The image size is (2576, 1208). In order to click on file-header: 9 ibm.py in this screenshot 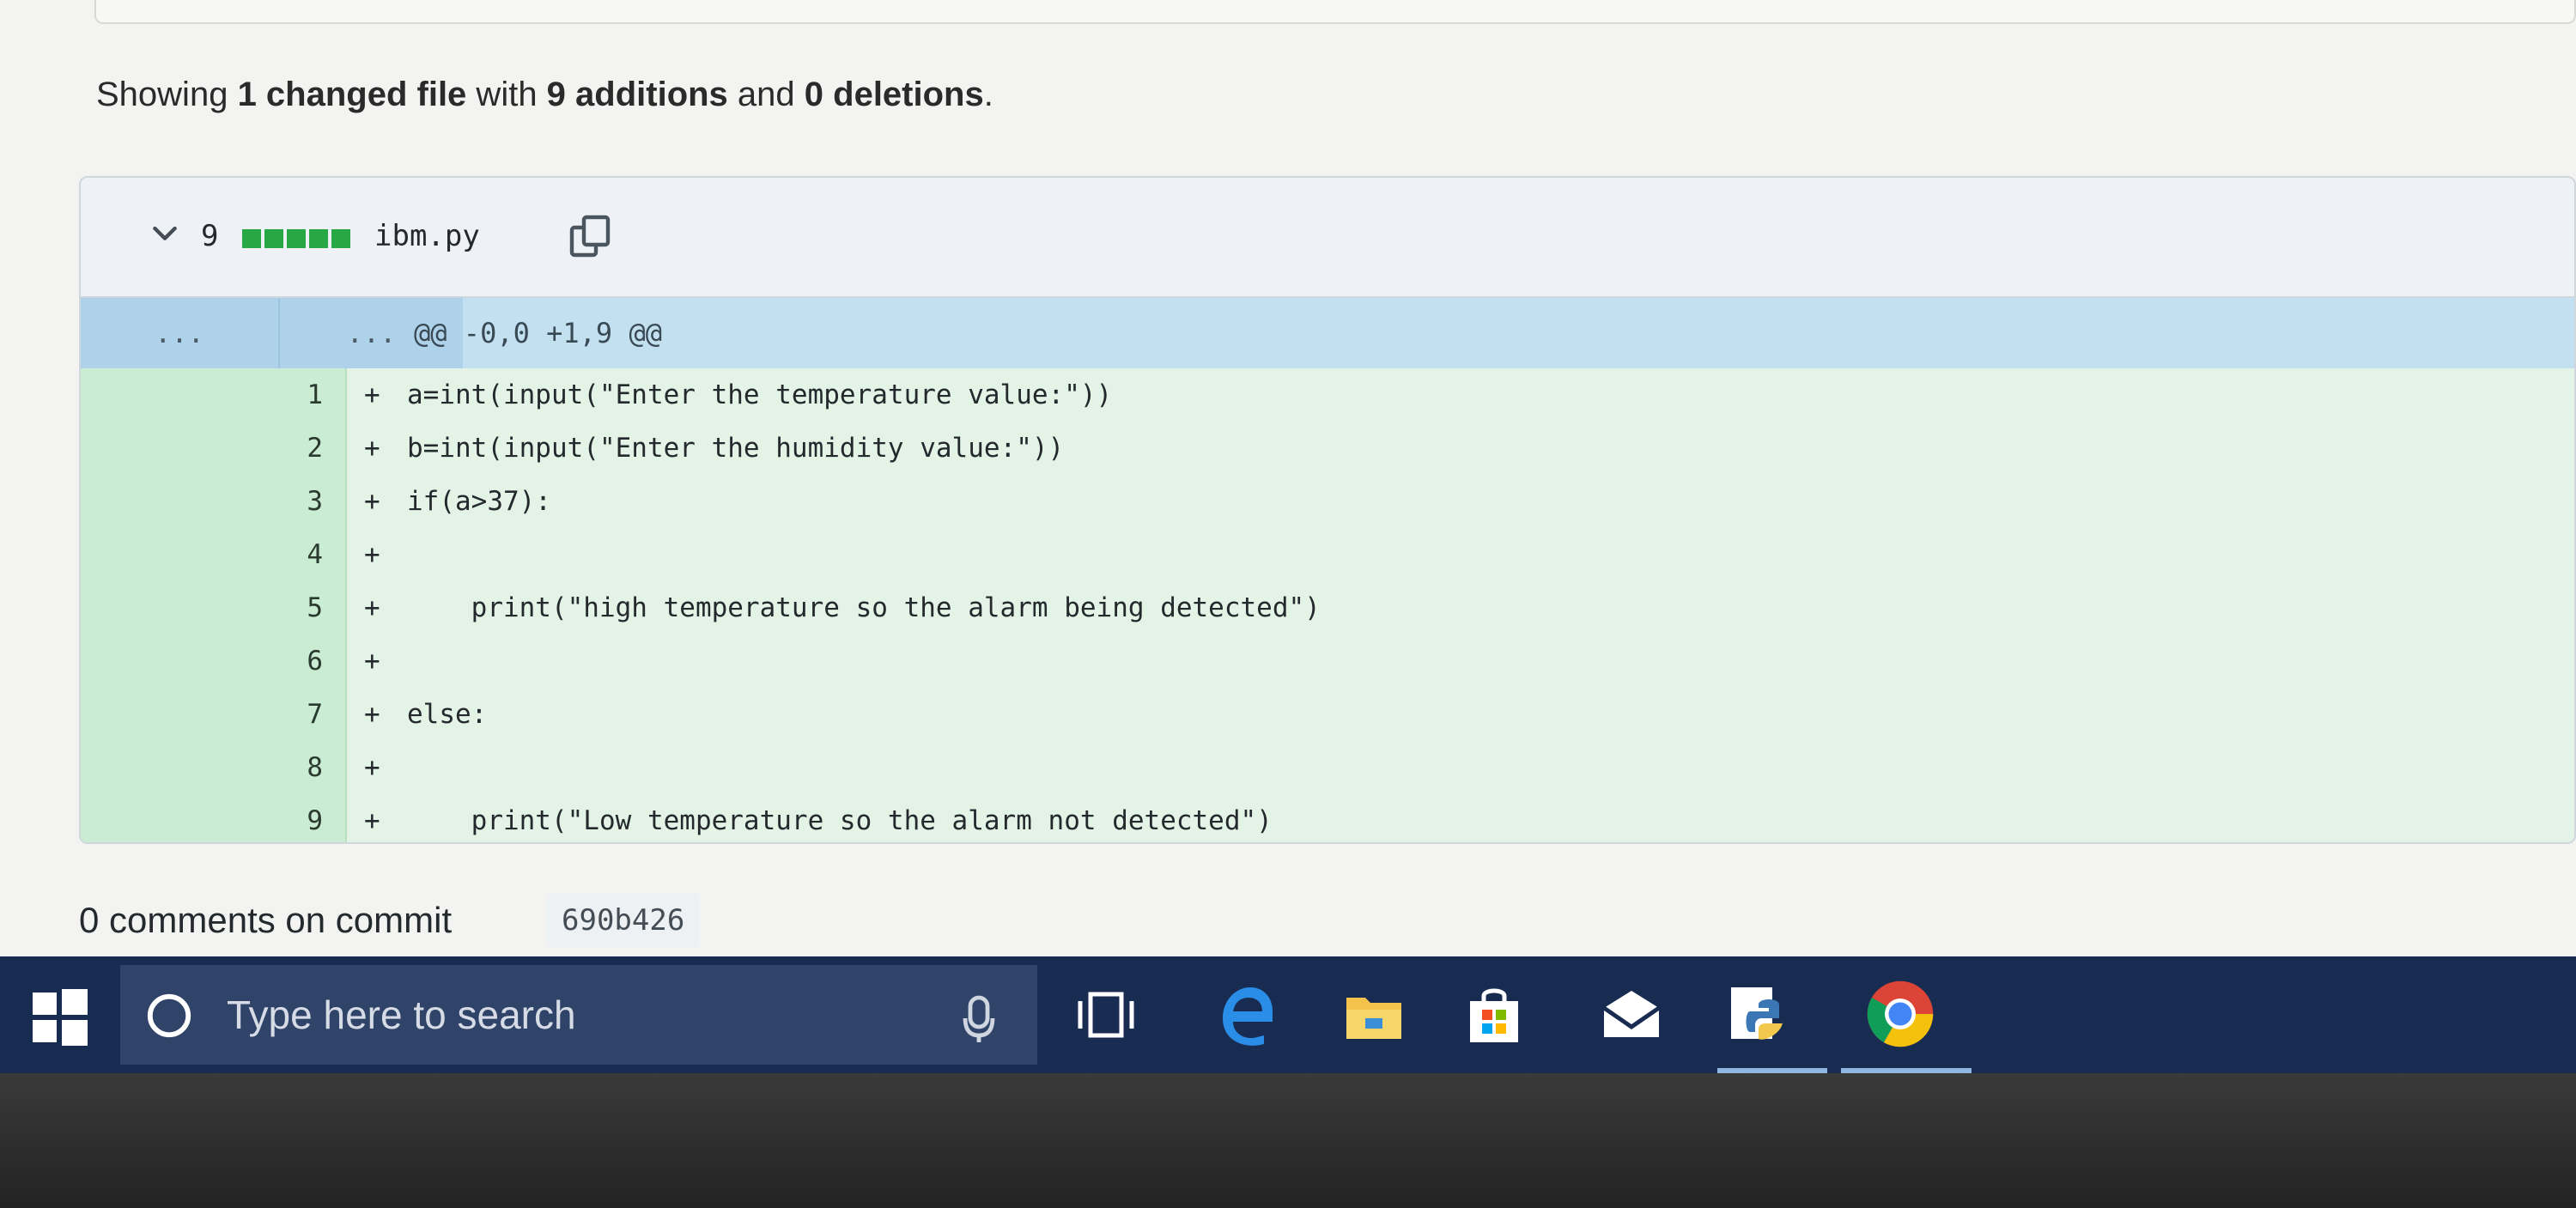, I will do `click(1327, 238)`.